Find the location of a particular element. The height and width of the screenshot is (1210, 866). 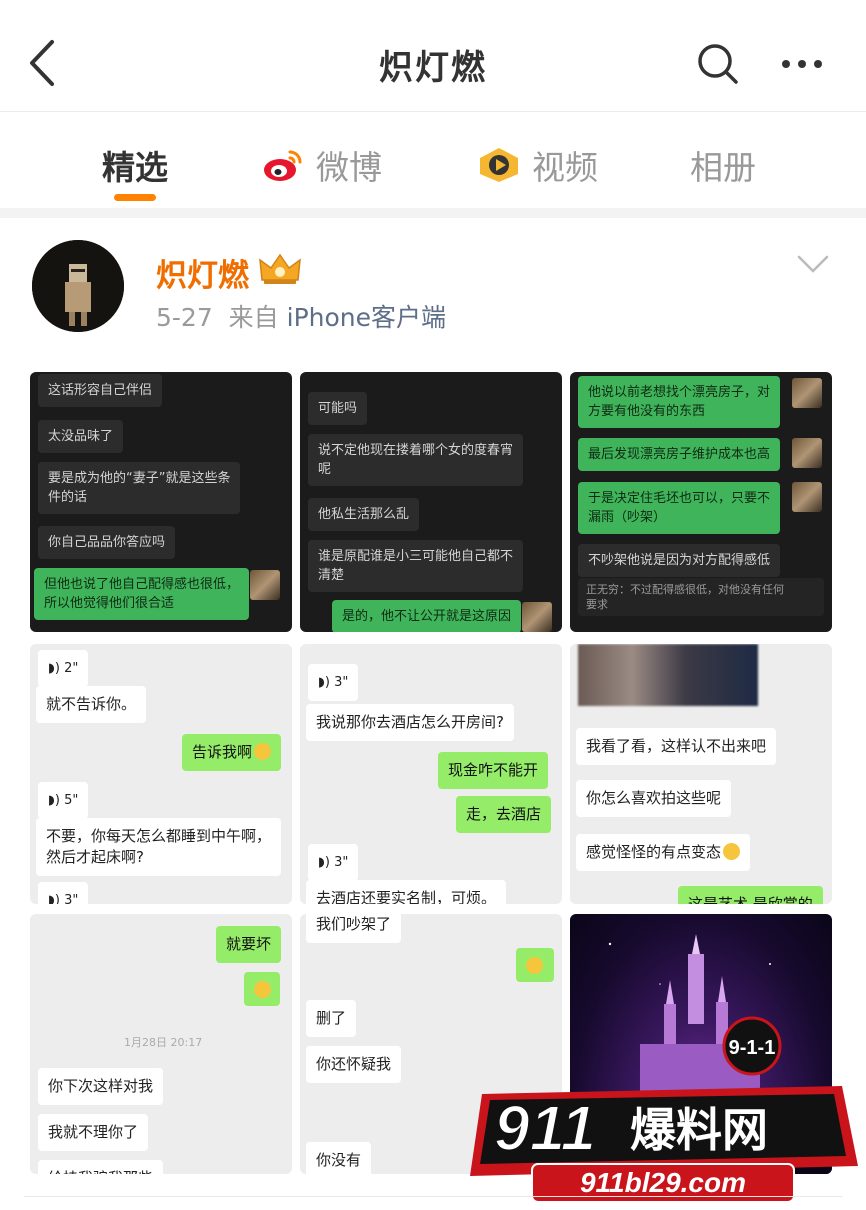

chat-bubble: 谁是原配谁是小三可能他自己都不 清楚 is located at coordinates (416, 566).